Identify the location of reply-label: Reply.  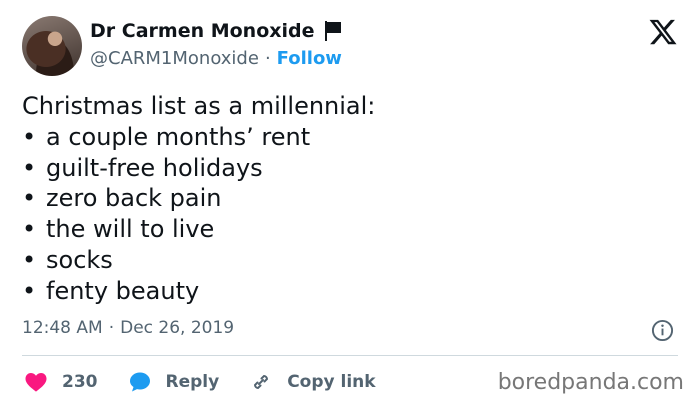
(192, 382).